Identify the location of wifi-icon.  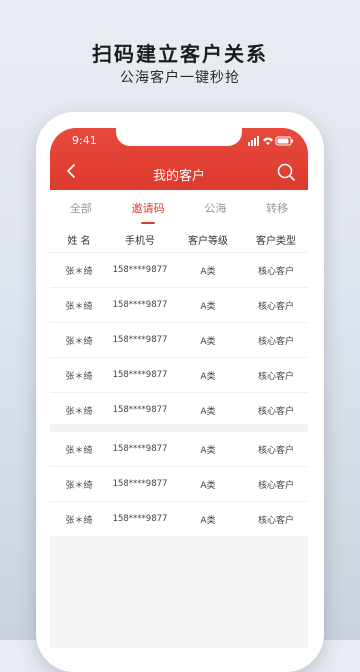
(268, 141).